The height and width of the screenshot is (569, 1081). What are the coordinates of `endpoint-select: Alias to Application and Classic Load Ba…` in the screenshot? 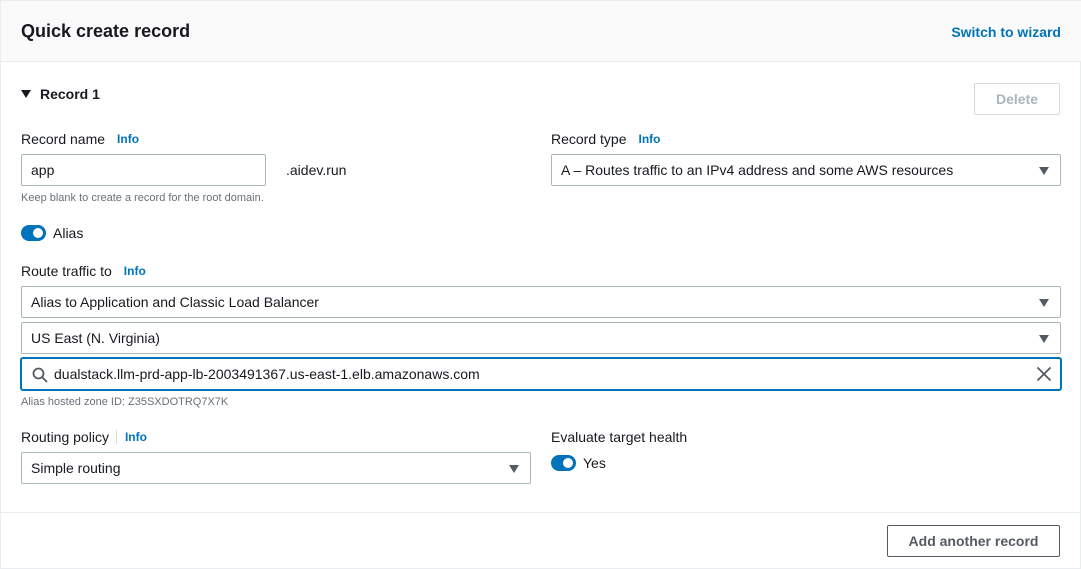 It's located at (541, 302).